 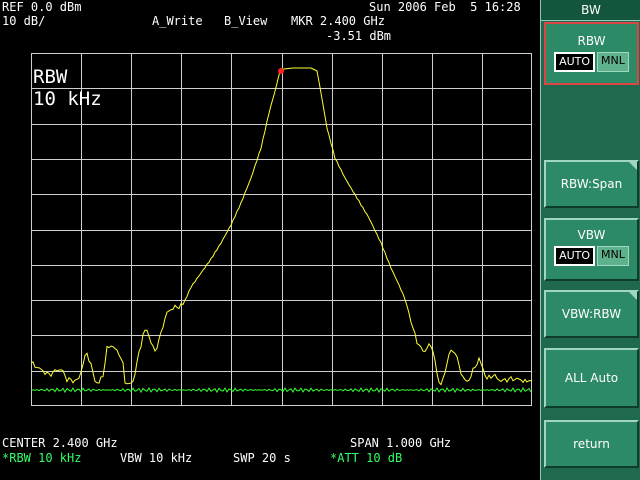 I want to click on sweep-time: SWP 20 s, so click(x=262, y=458).